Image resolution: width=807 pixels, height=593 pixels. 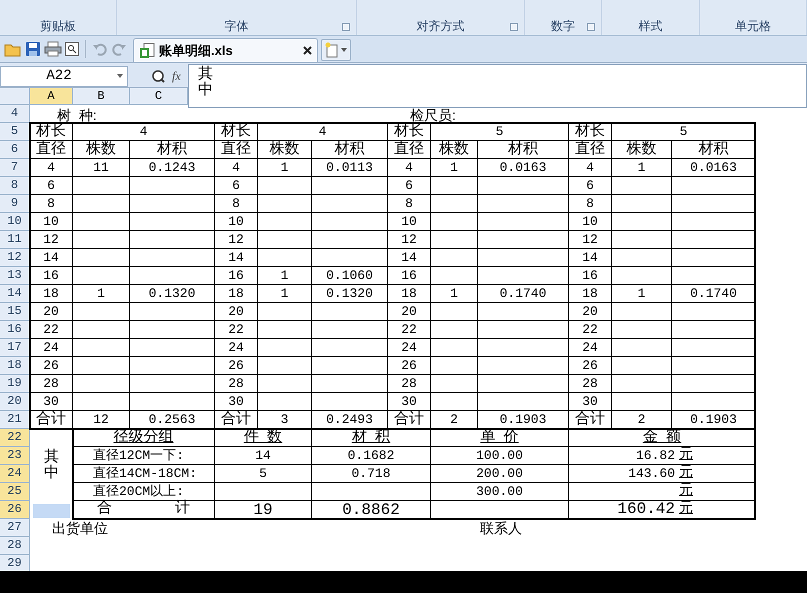 What do you see at coordinates (206, 90) in the screenshot?
I see `formula-text: 中` at bounding box center [206, 90].